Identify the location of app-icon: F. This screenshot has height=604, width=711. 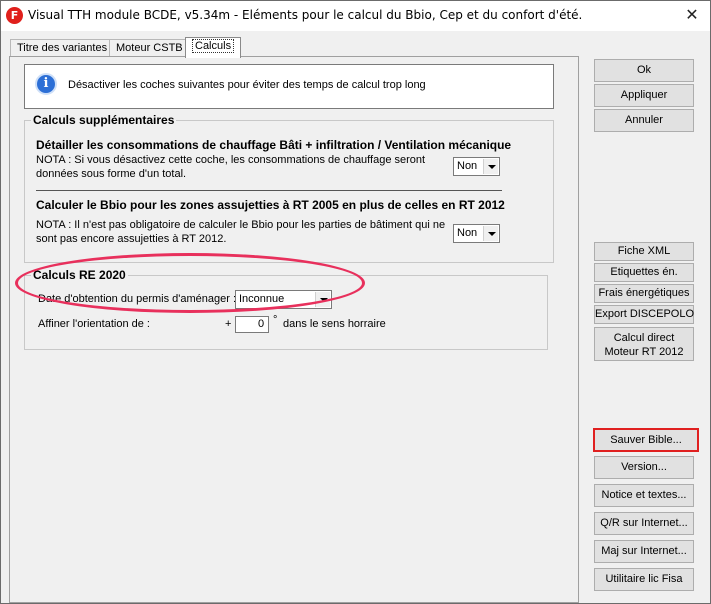
(14, 15).